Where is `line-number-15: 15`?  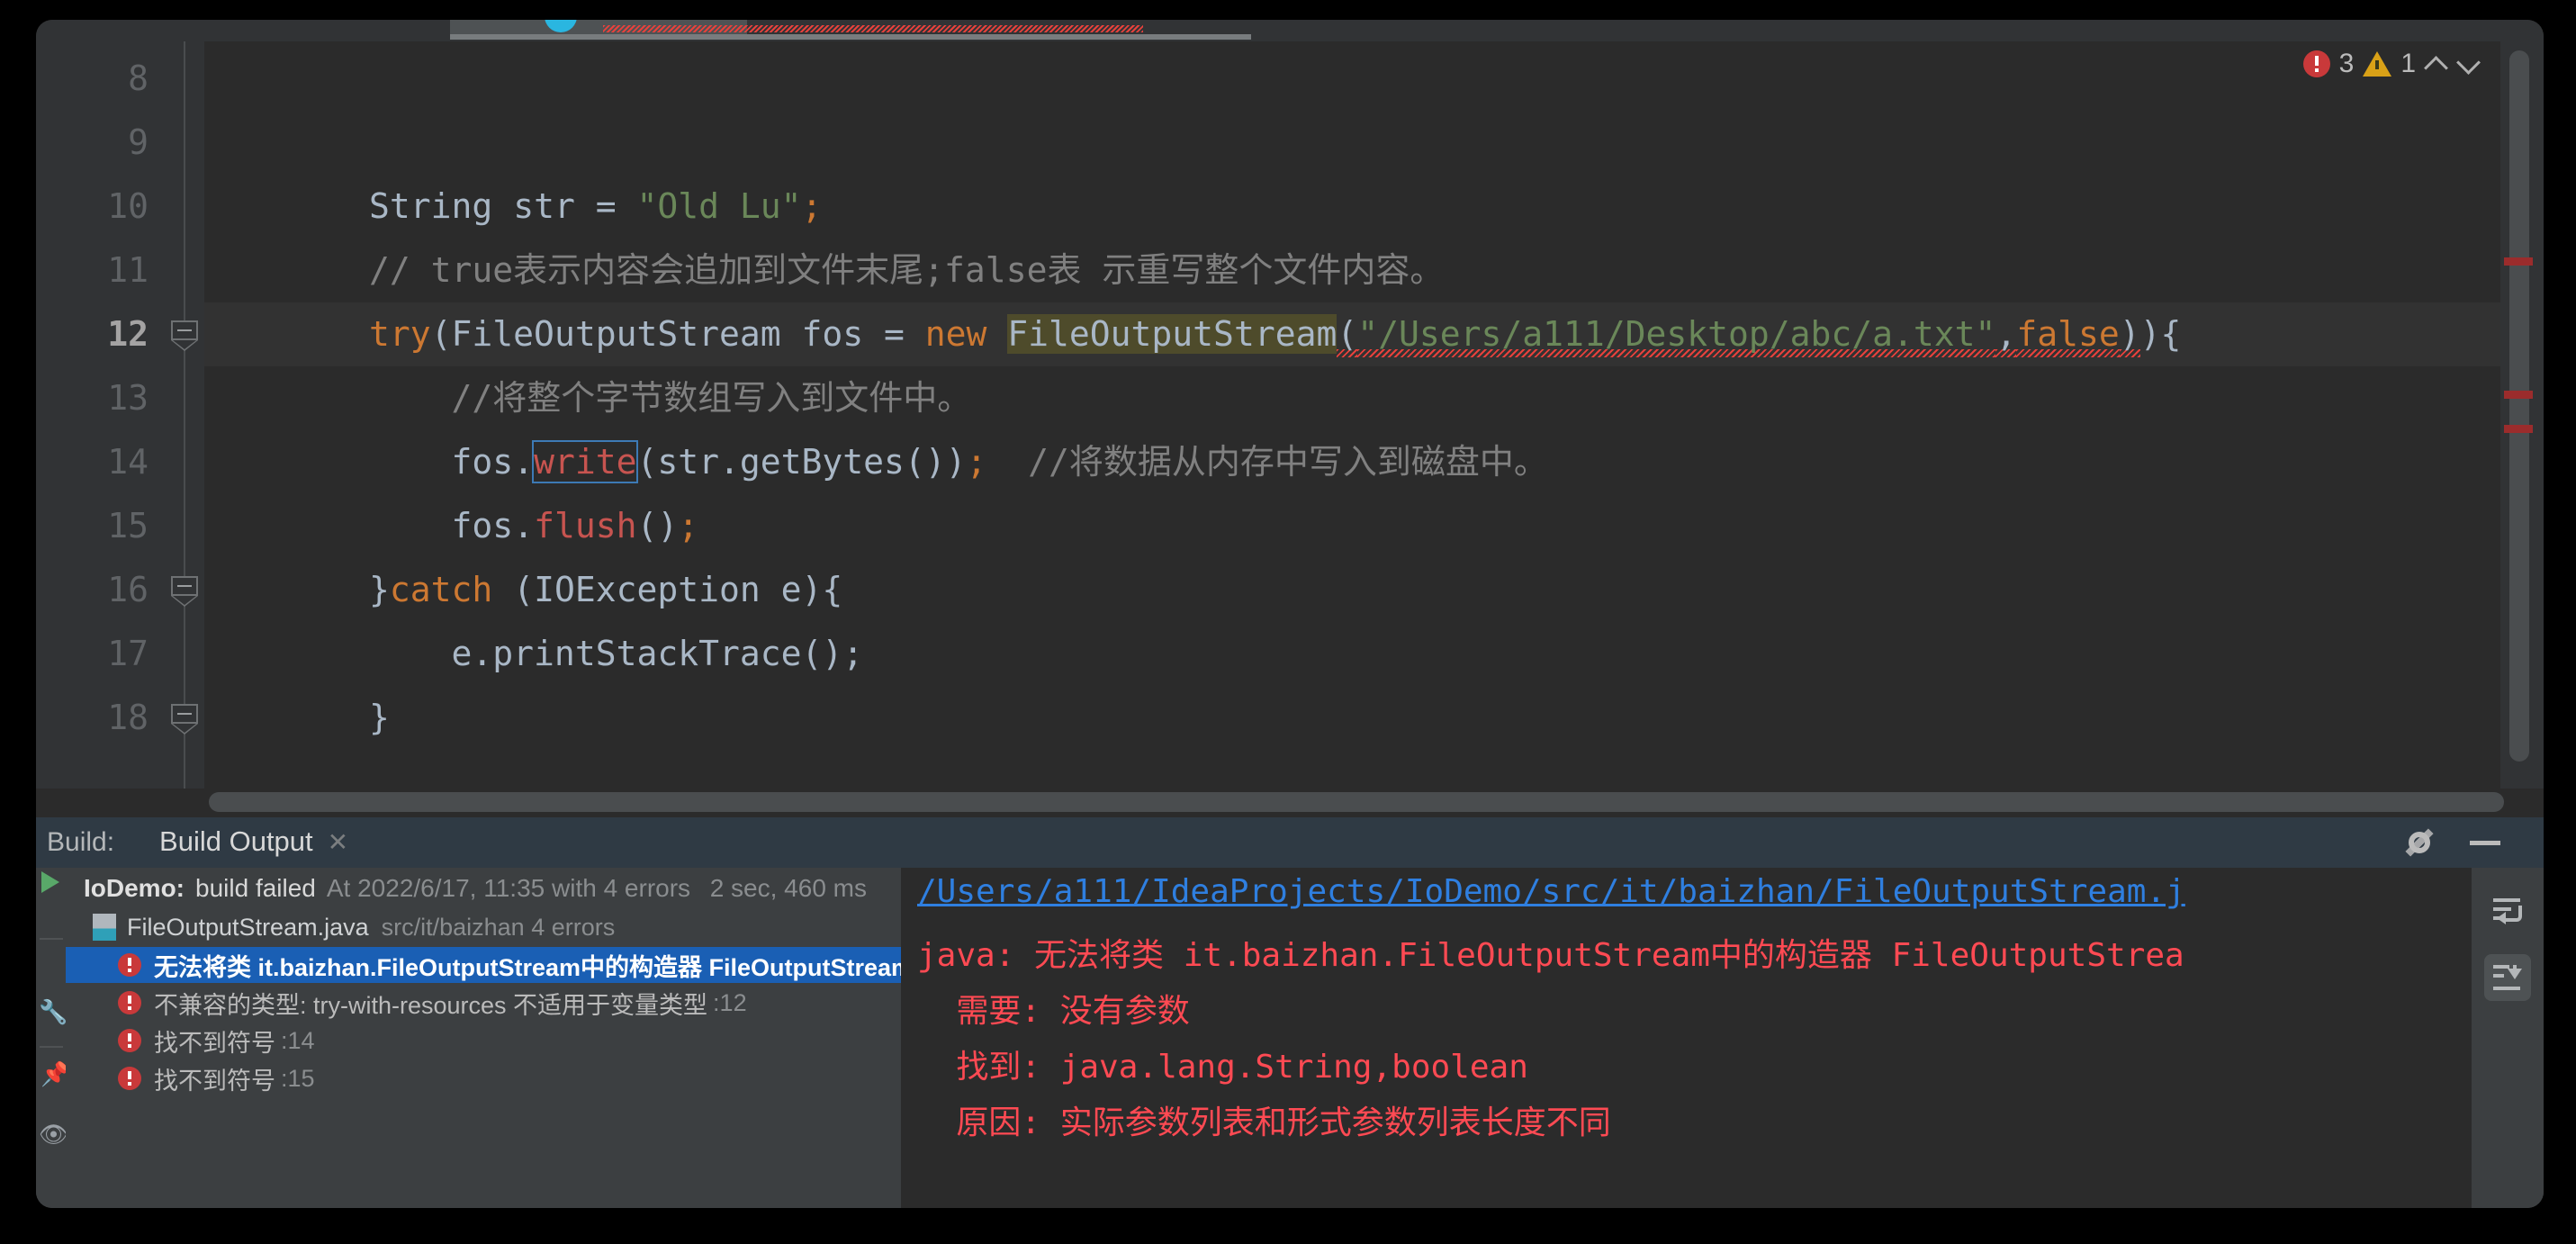 line-number-15: 15 is located at coordinates (92, 526).